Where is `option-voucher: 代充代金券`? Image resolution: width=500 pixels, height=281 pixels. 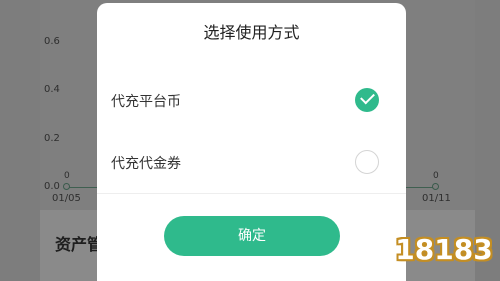
option-voucher: 代充代金券 is located at coordinates (251, 163).